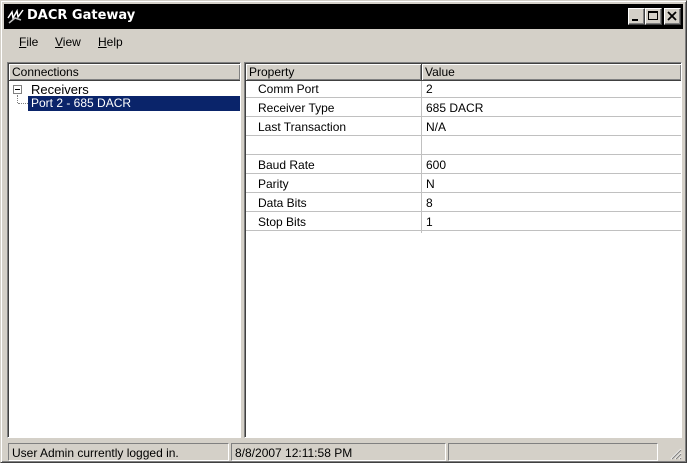 This screenshot has width=687, height=463. What do you see at coordinates (436, 165) in the screenshot?
I see `value-cell: 600` at bounding box center [436, 165].